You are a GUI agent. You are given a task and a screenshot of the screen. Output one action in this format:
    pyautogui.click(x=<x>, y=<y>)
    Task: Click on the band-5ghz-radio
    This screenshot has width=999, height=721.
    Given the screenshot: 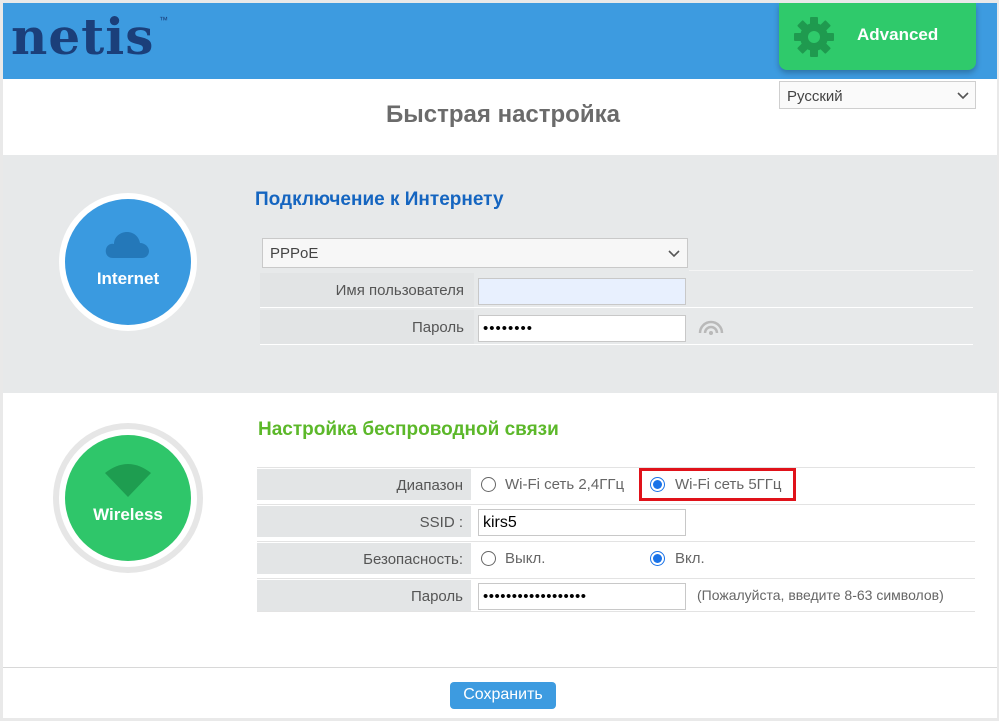 What is the action you would take?
    pyautogui.click(x=657, y=484)
    